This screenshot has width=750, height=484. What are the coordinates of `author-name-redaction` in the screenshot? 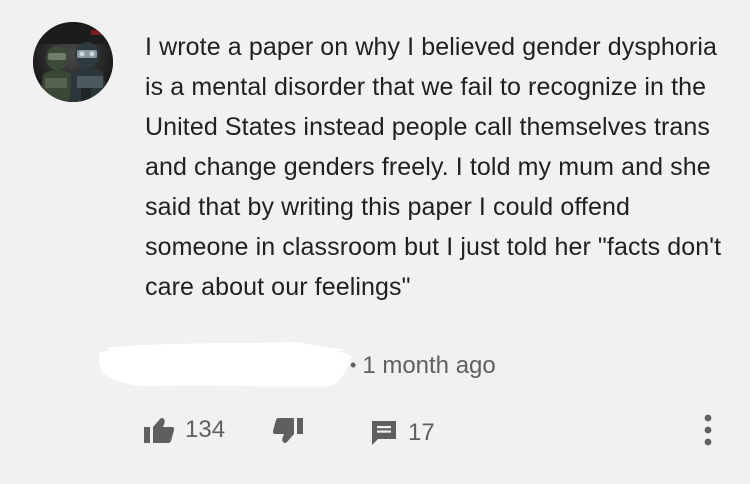 It's located at (225, 364).